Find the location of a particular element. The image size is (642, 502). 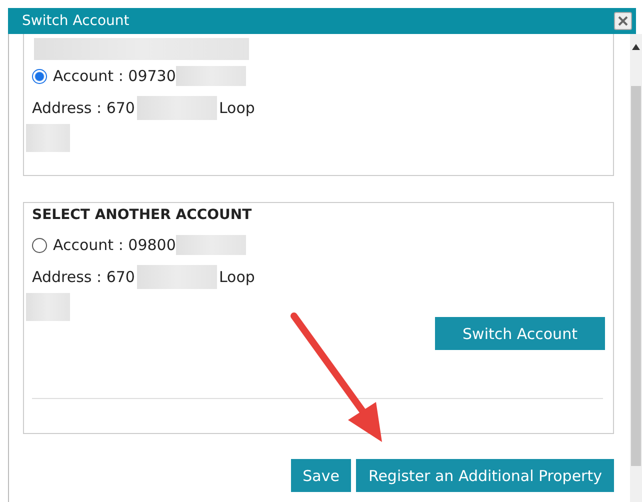

section-heading: SELECT ANOTHER ACCOUNT is located at coordinates (142, 215).